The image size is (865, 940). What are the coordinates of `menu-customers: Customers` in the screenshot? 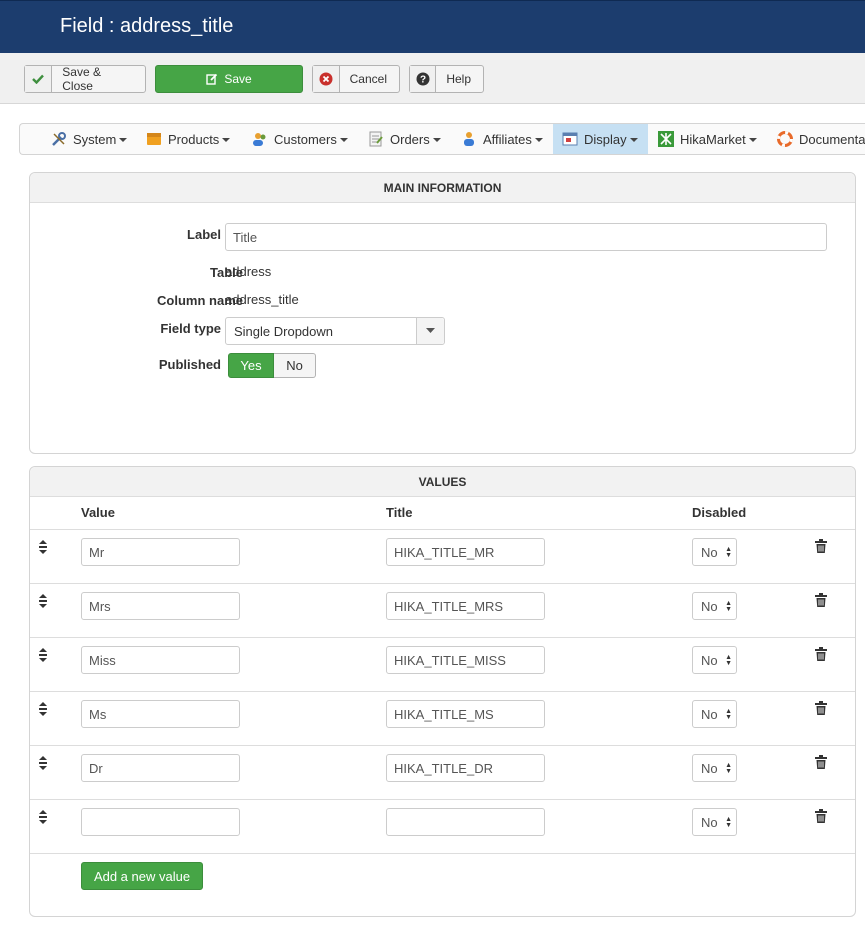 It's located at (300, 139).